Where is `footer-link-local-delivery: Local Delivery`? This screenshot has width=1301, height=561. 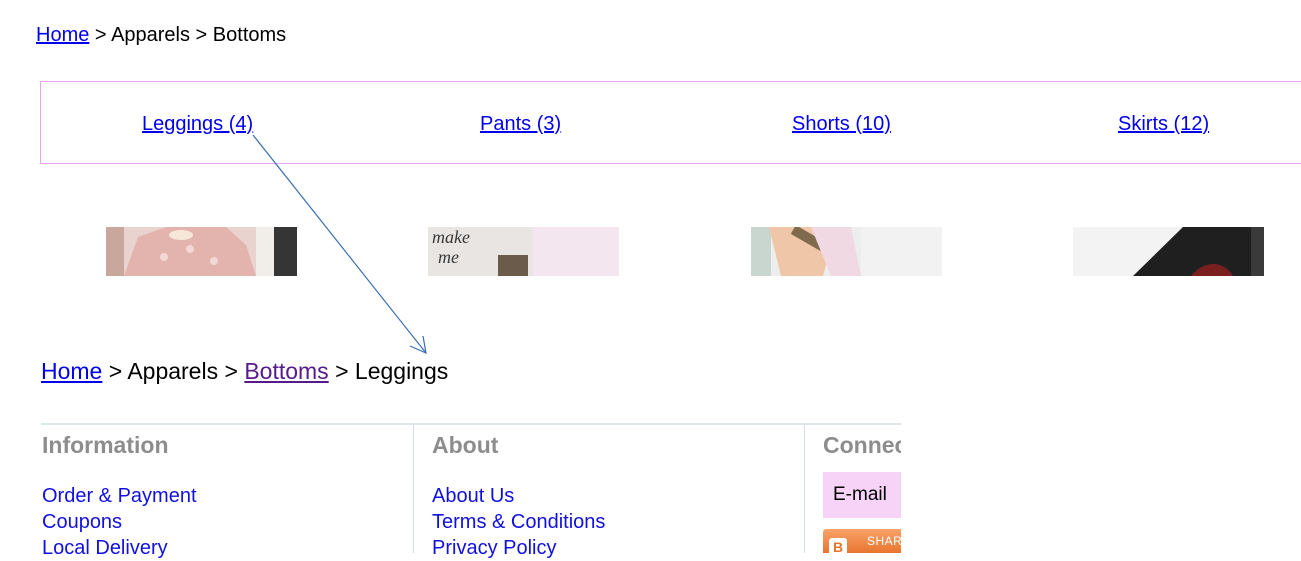
footer-link-local-delivery: Local Delivery is located at coordinates (119, 548).